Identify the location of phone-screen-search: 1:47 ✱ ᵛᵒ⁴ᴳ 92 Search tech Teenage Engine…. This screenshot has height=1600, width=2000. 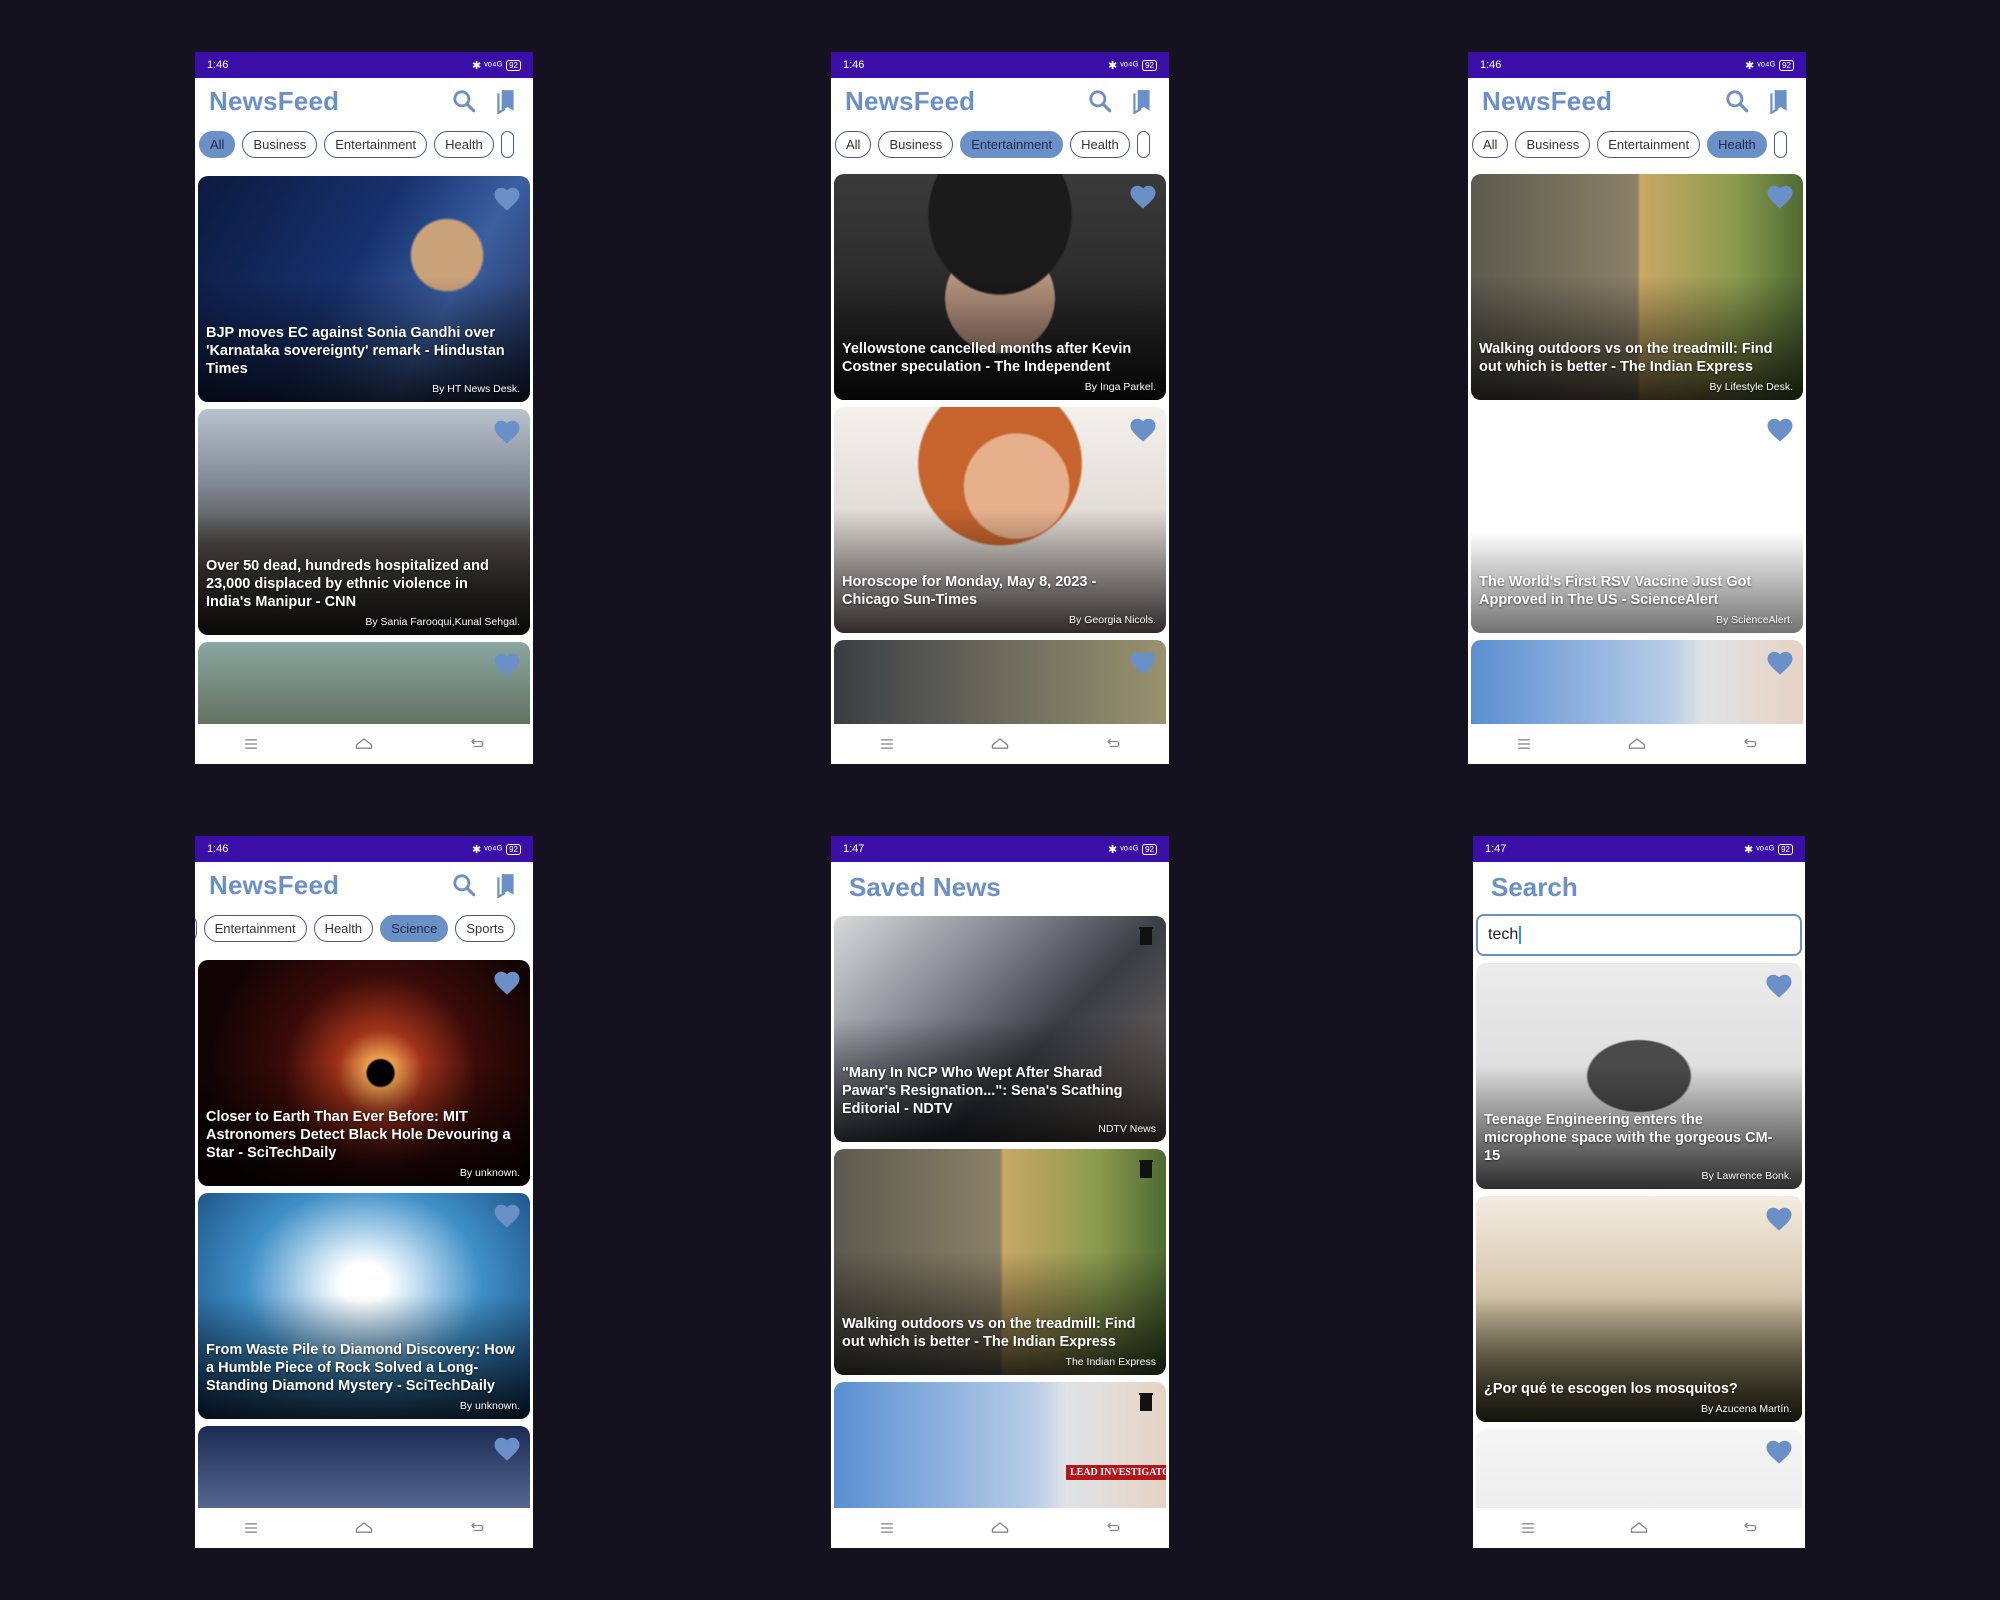
(1639, 1192).